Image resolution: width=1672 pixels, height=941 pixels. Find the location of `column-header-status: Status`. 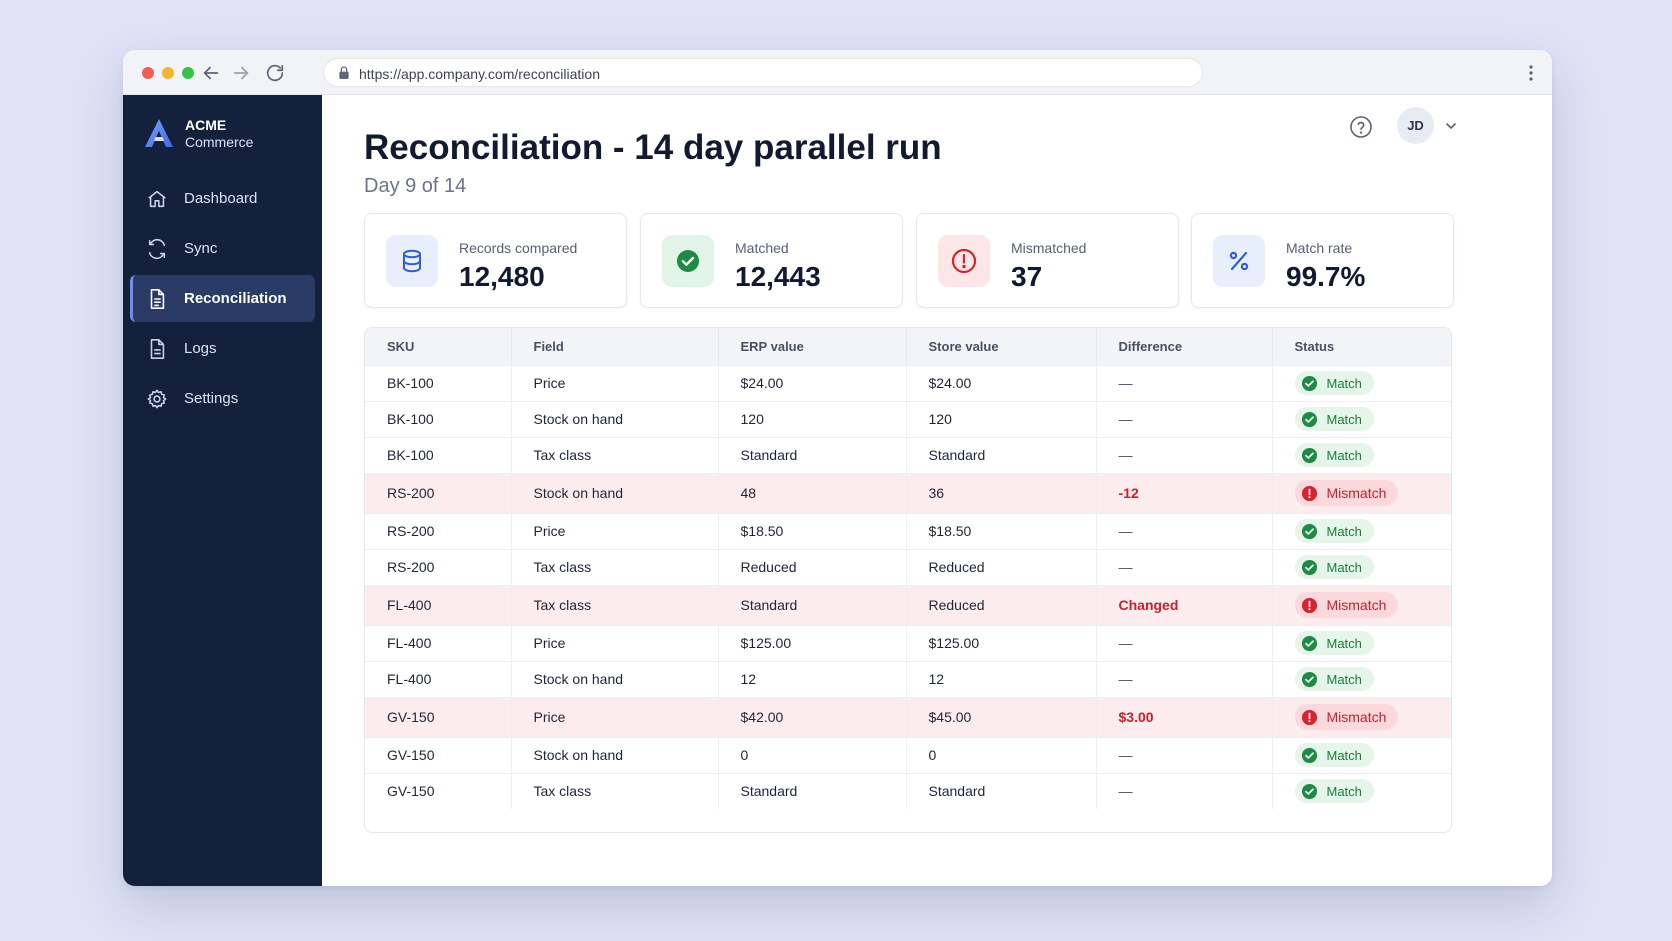

column-header-status: Status is located at coordinates (1361, 346).